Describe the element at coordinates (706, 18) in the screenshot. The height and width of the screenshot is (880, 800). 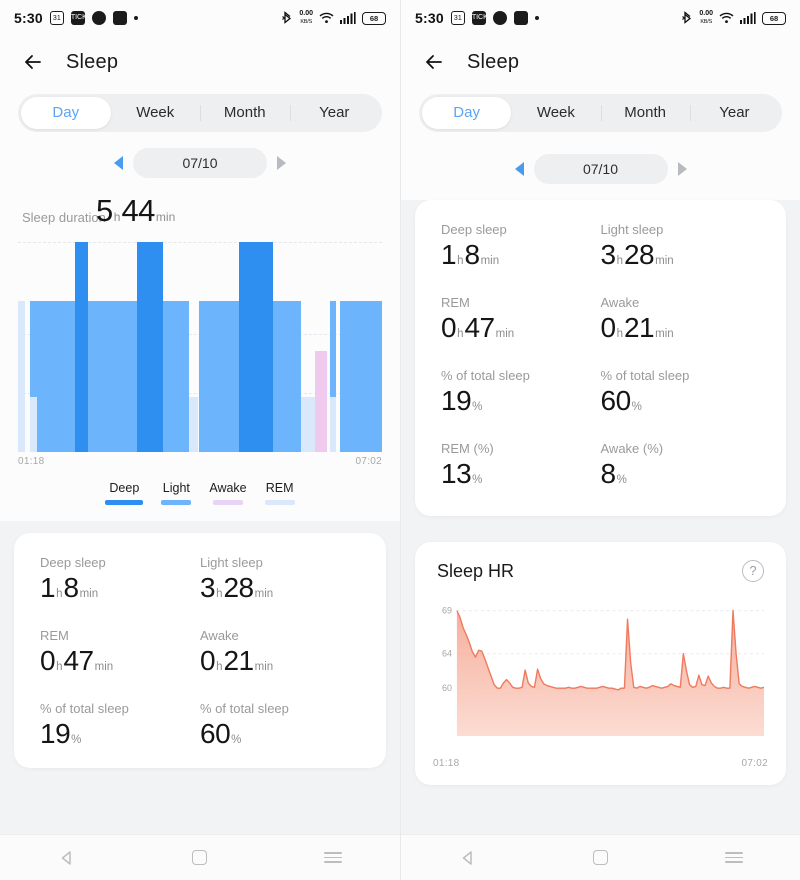
I see `network-speed-indicator: 0.00 KB/S` at that location.